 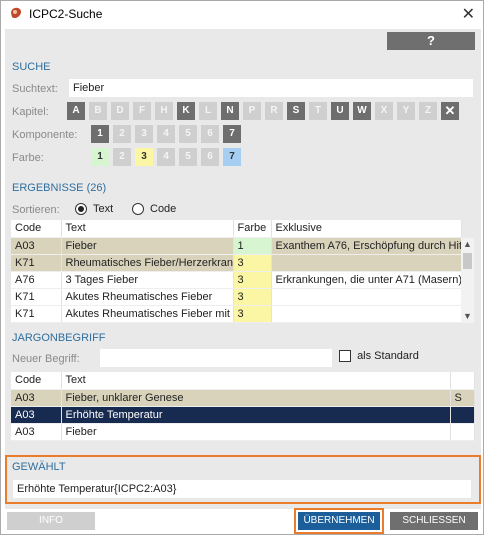 I want to click on results-header-exklusive: Exklusive, so click(x=366, y=229).